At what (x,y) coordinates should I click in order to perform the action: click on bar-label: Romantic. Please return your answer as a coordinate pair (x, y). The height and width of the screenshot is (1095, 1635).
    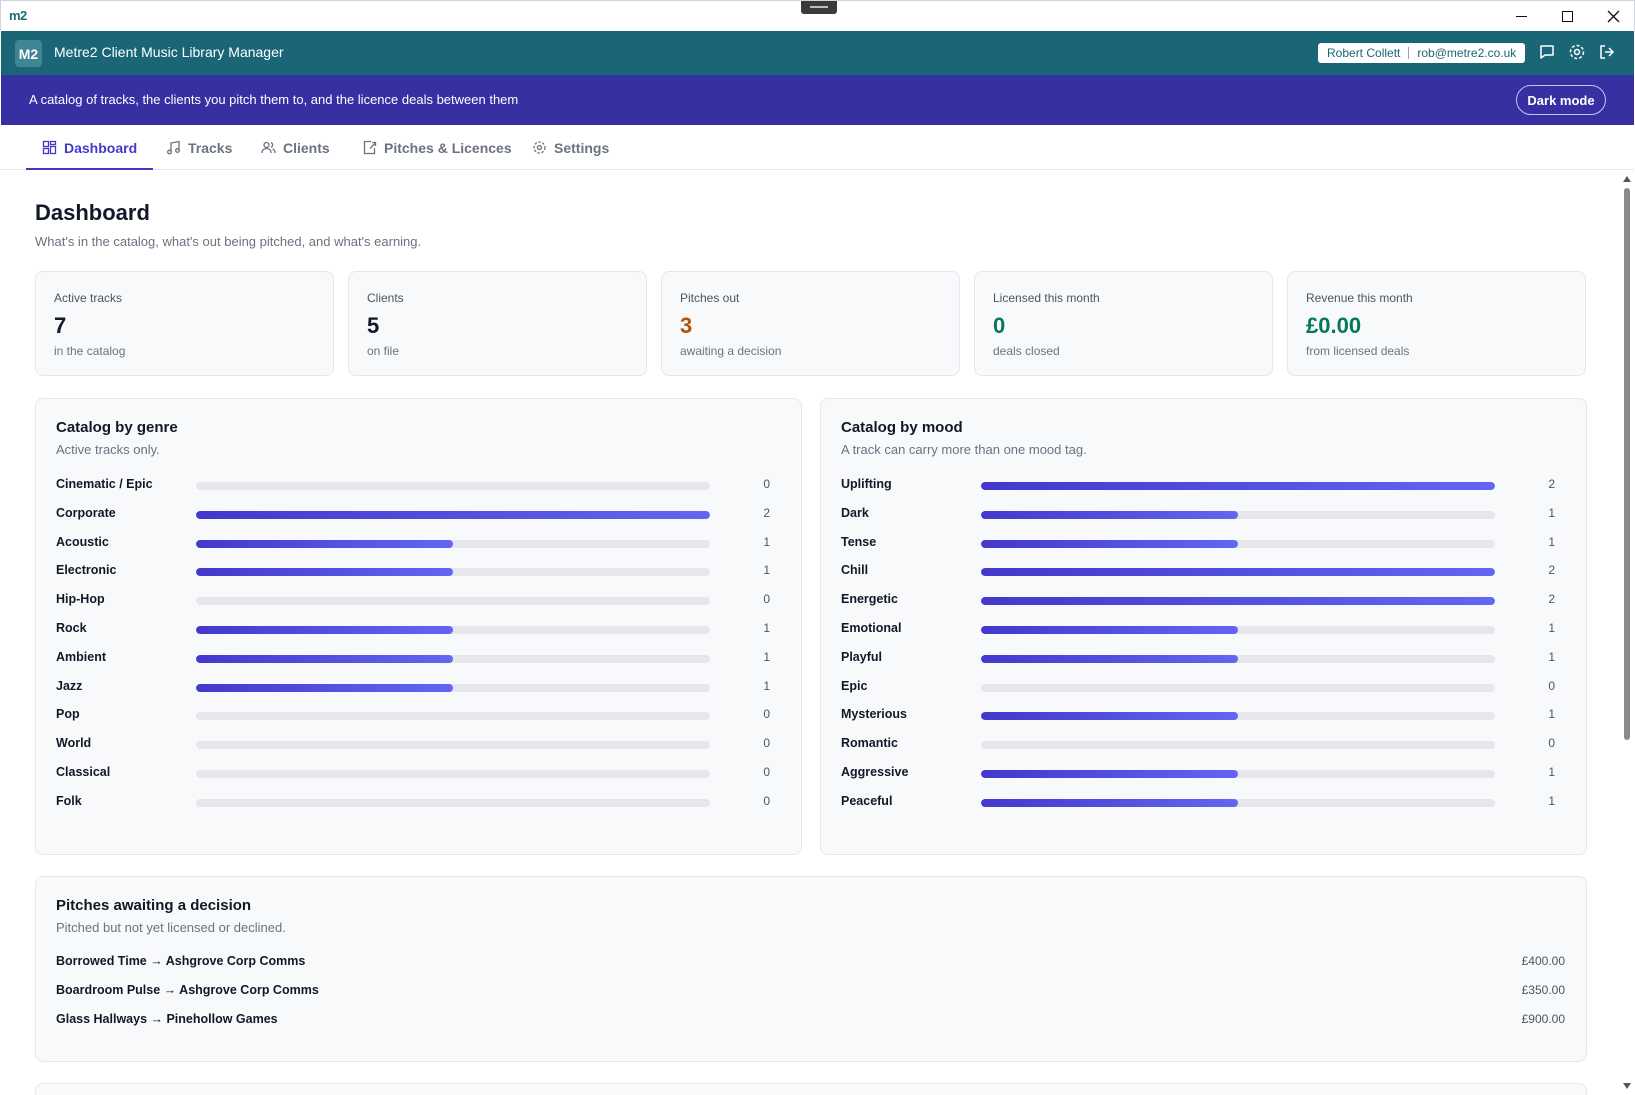
    Looking at the image, I should click on (869, 743).